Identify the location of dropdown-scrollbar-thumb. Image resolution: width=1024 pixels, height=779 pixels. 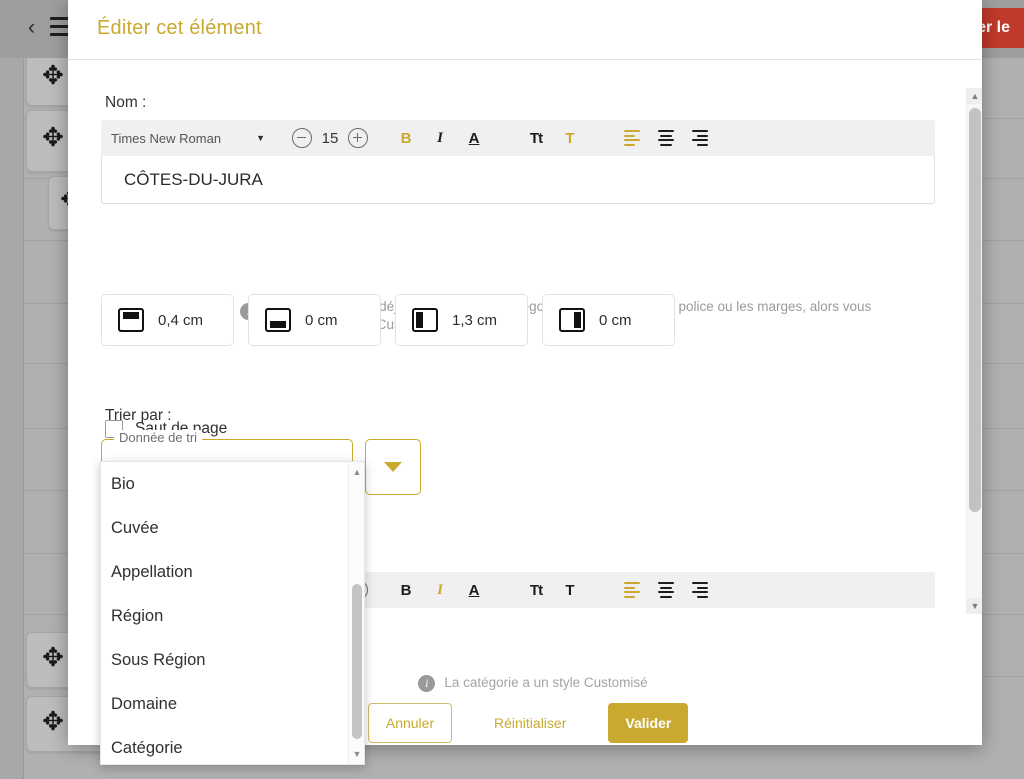
(357, 661).